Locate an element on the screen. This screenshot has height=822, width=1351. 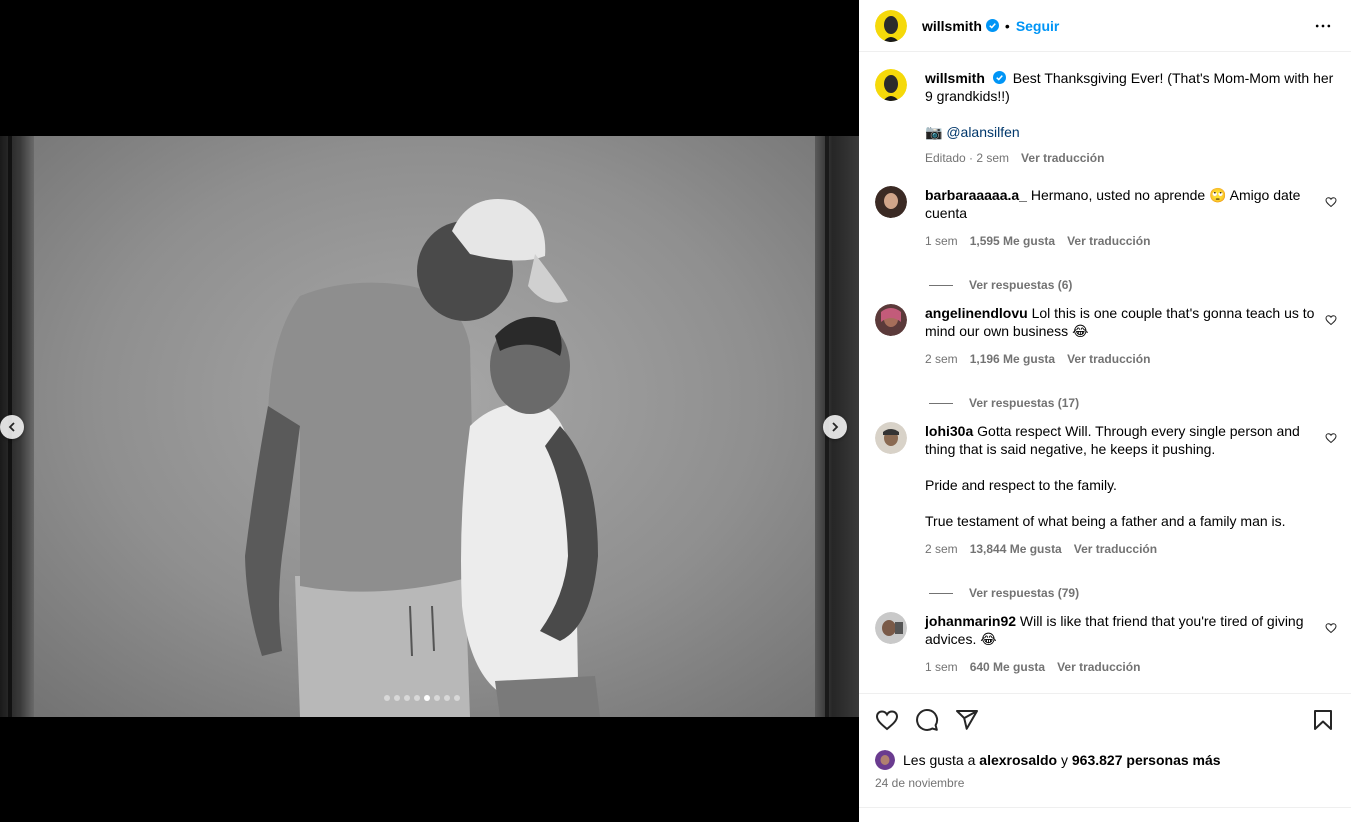
view-replies-button: Ver respuestas (17) is located at coordinates (1127, 403).